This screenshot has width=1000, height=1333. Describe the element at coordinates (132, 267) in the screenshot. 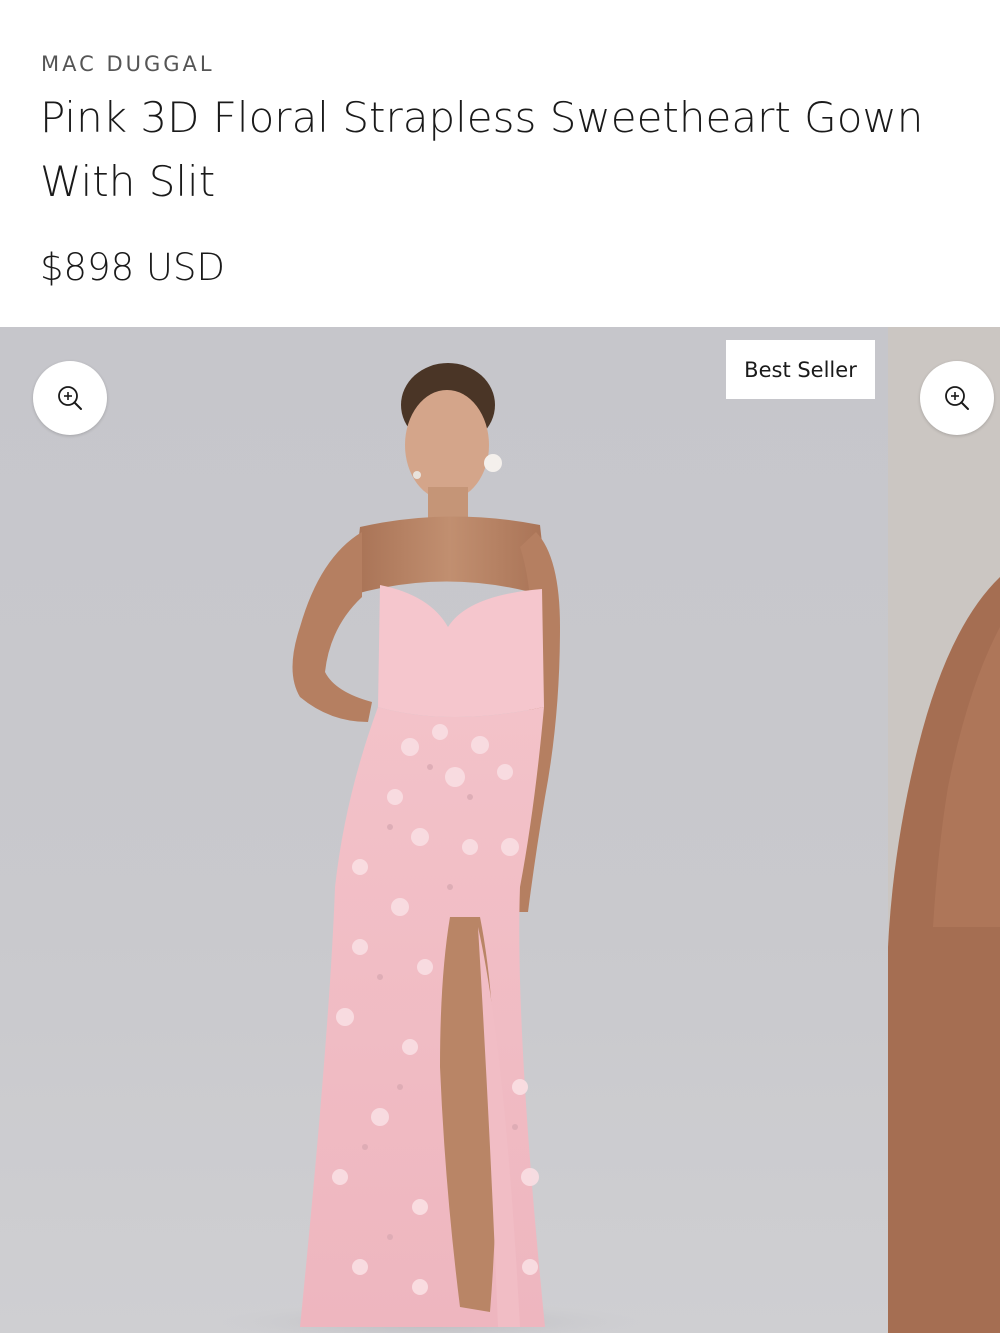

I see `product-price: $898 USD` at that location.